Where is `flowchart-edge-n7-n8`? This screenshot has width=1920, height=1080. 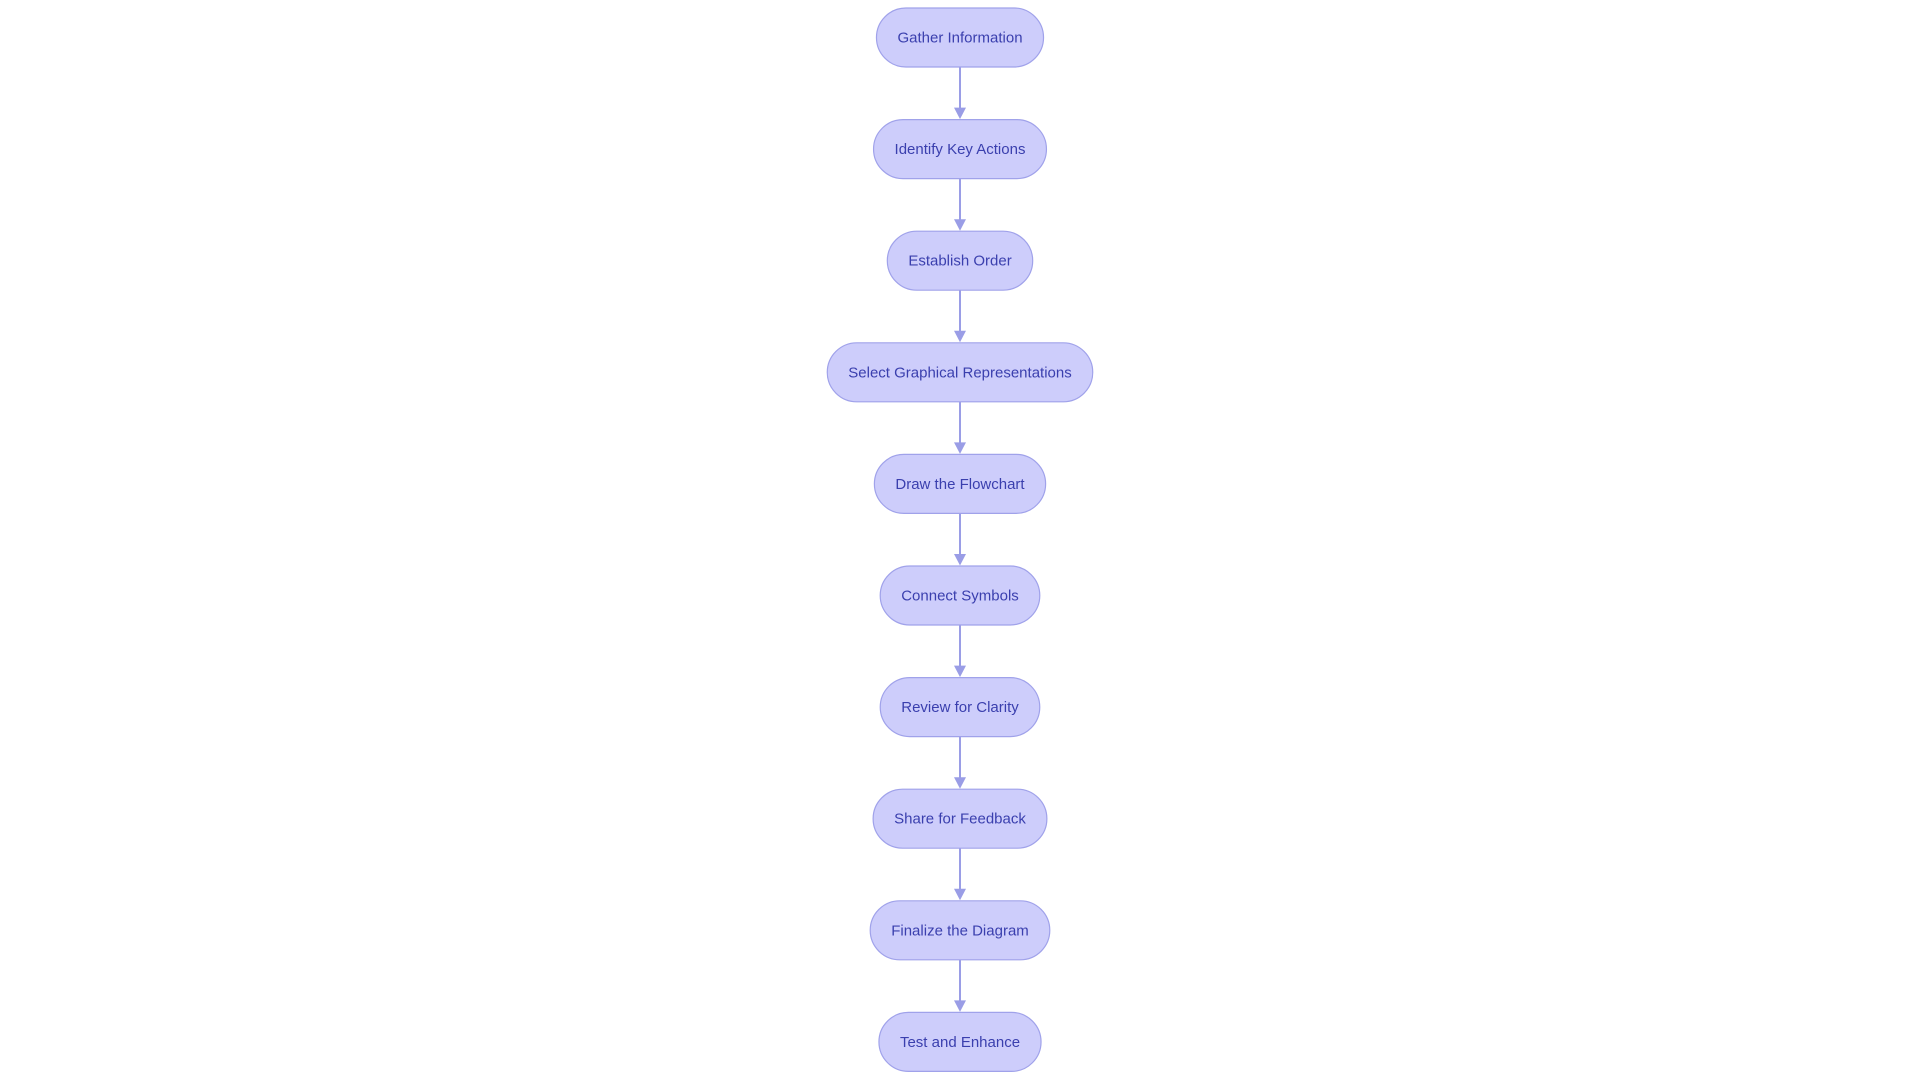
flowchart-edge-n7-n8 is located at coordinates (960, 762).